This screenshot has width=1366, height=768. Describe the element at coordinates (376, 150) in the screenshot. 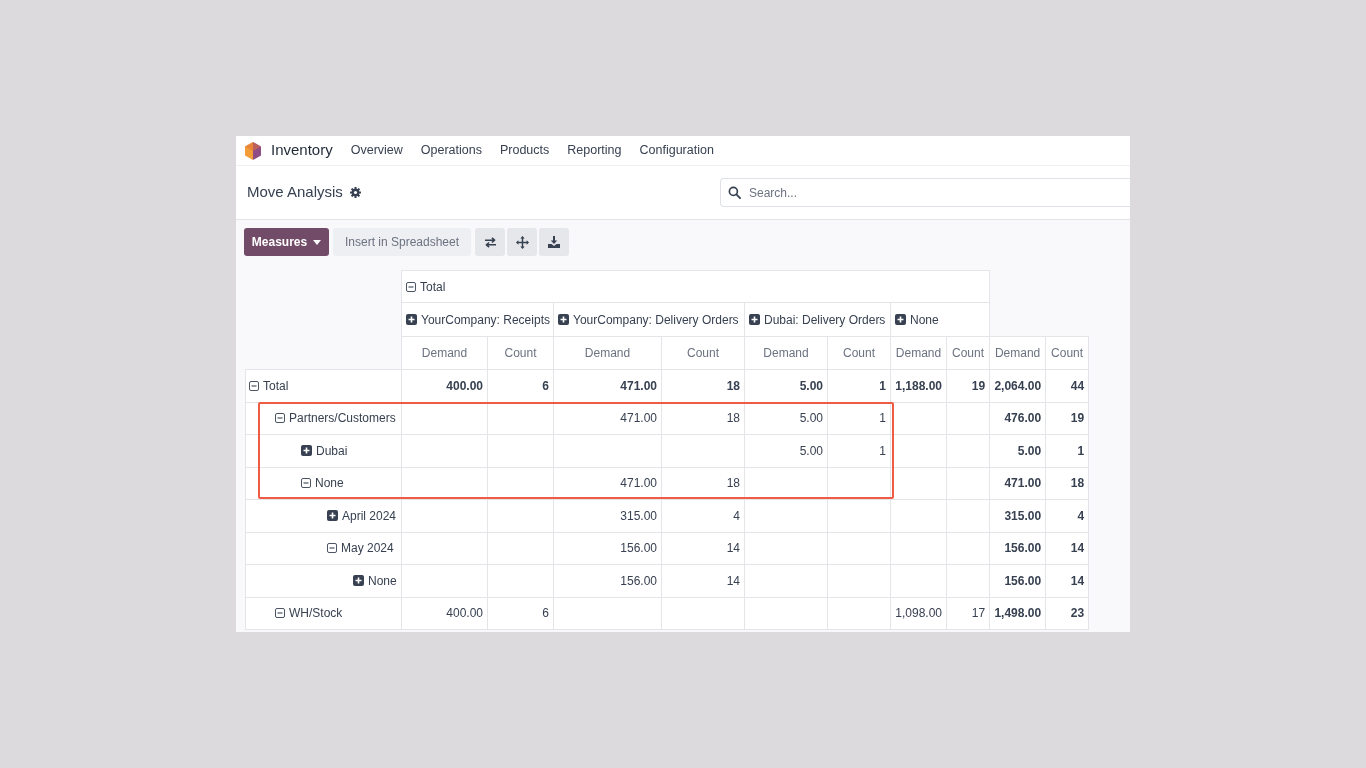

I see `menu-item: Overview` at that location.